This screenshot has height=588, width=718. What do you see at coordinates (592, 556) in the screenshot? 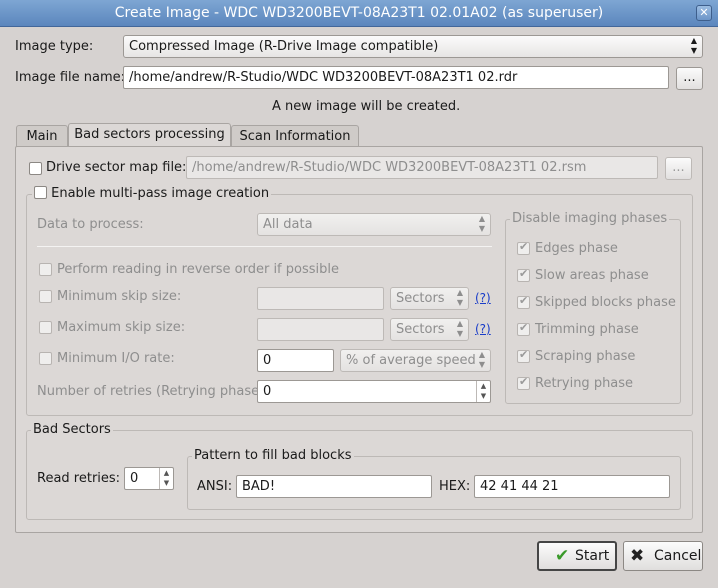
I see `start-label: Start` at bounding box center [592, 556].